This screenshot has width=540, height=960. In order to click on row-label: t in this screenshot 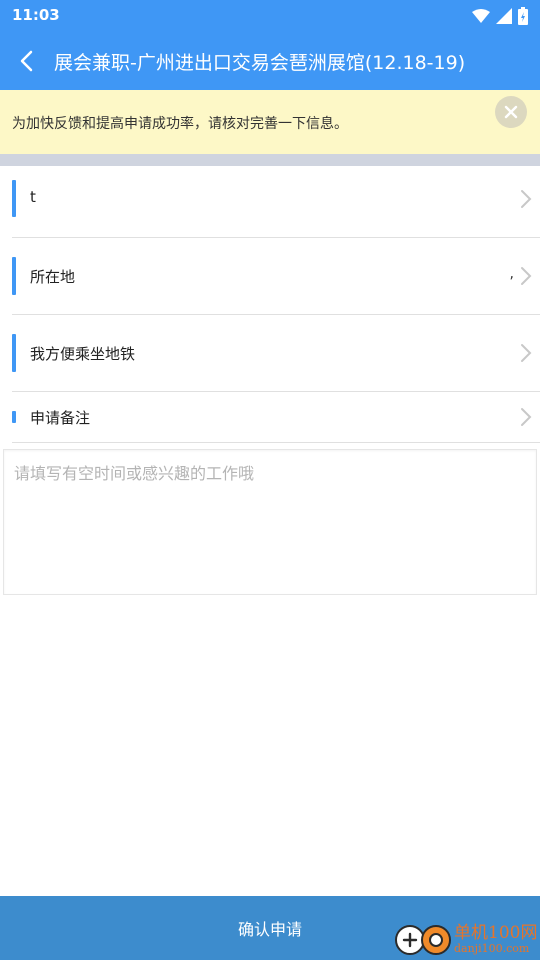, I will do `click(33, 197)`.